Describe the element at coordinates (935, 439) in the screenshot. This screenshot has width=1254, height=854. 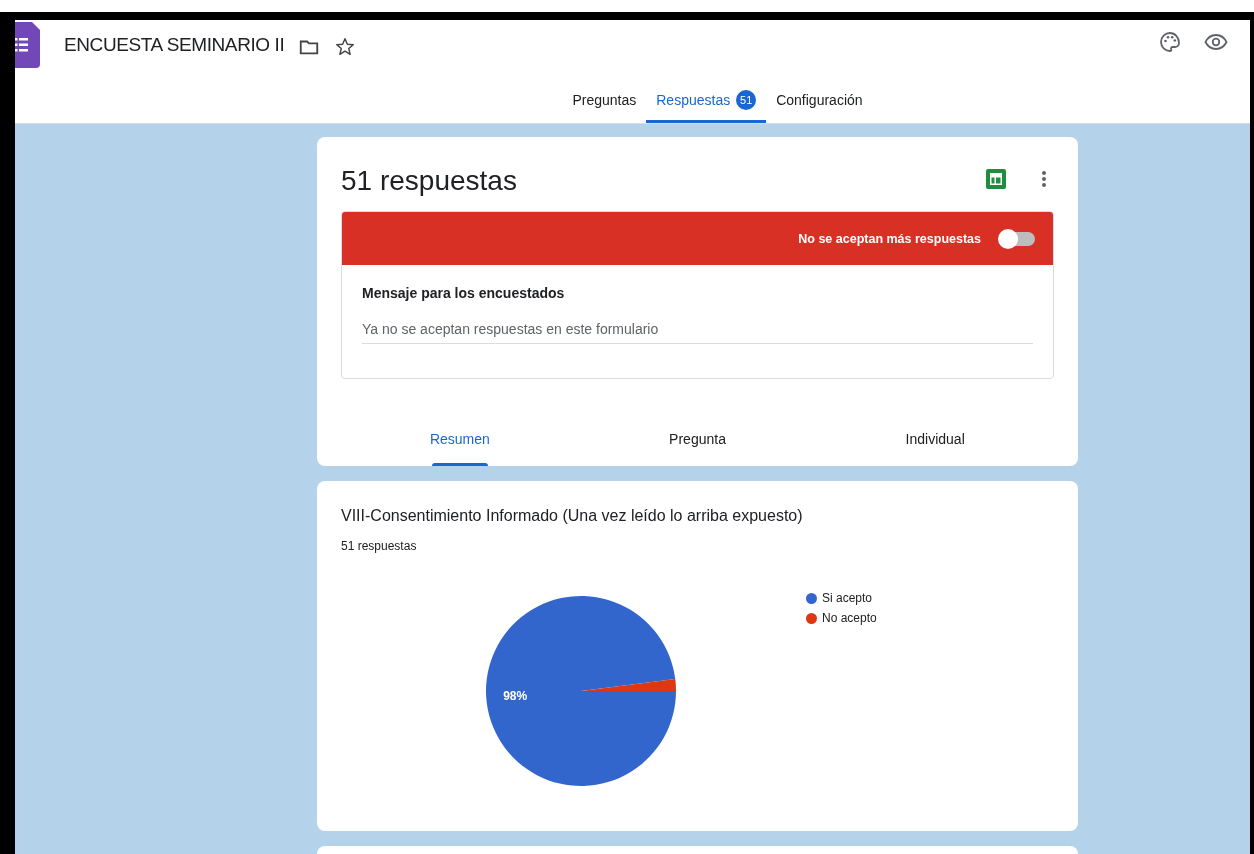
I see `view-tab: Individual` at that location.